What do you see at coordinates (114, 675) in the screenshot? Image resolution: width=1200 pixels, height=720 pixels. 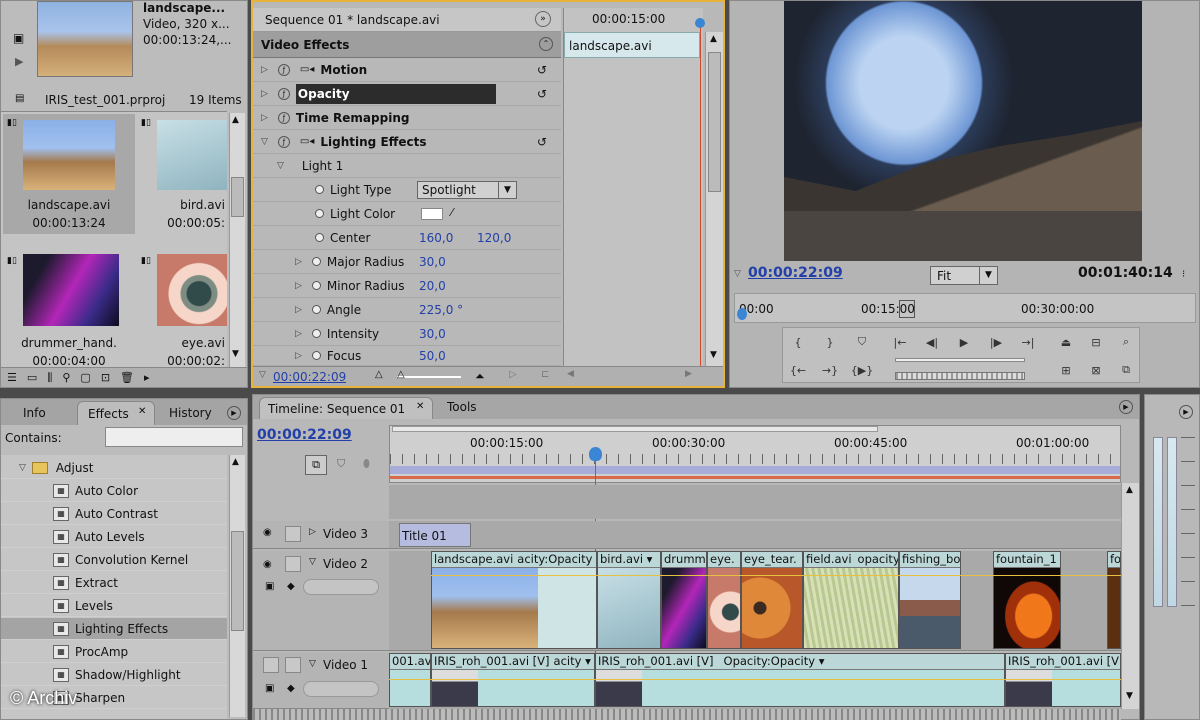 I see `effect-item: ▦ Shadow/Highlight` at bounding box center [114, 675].